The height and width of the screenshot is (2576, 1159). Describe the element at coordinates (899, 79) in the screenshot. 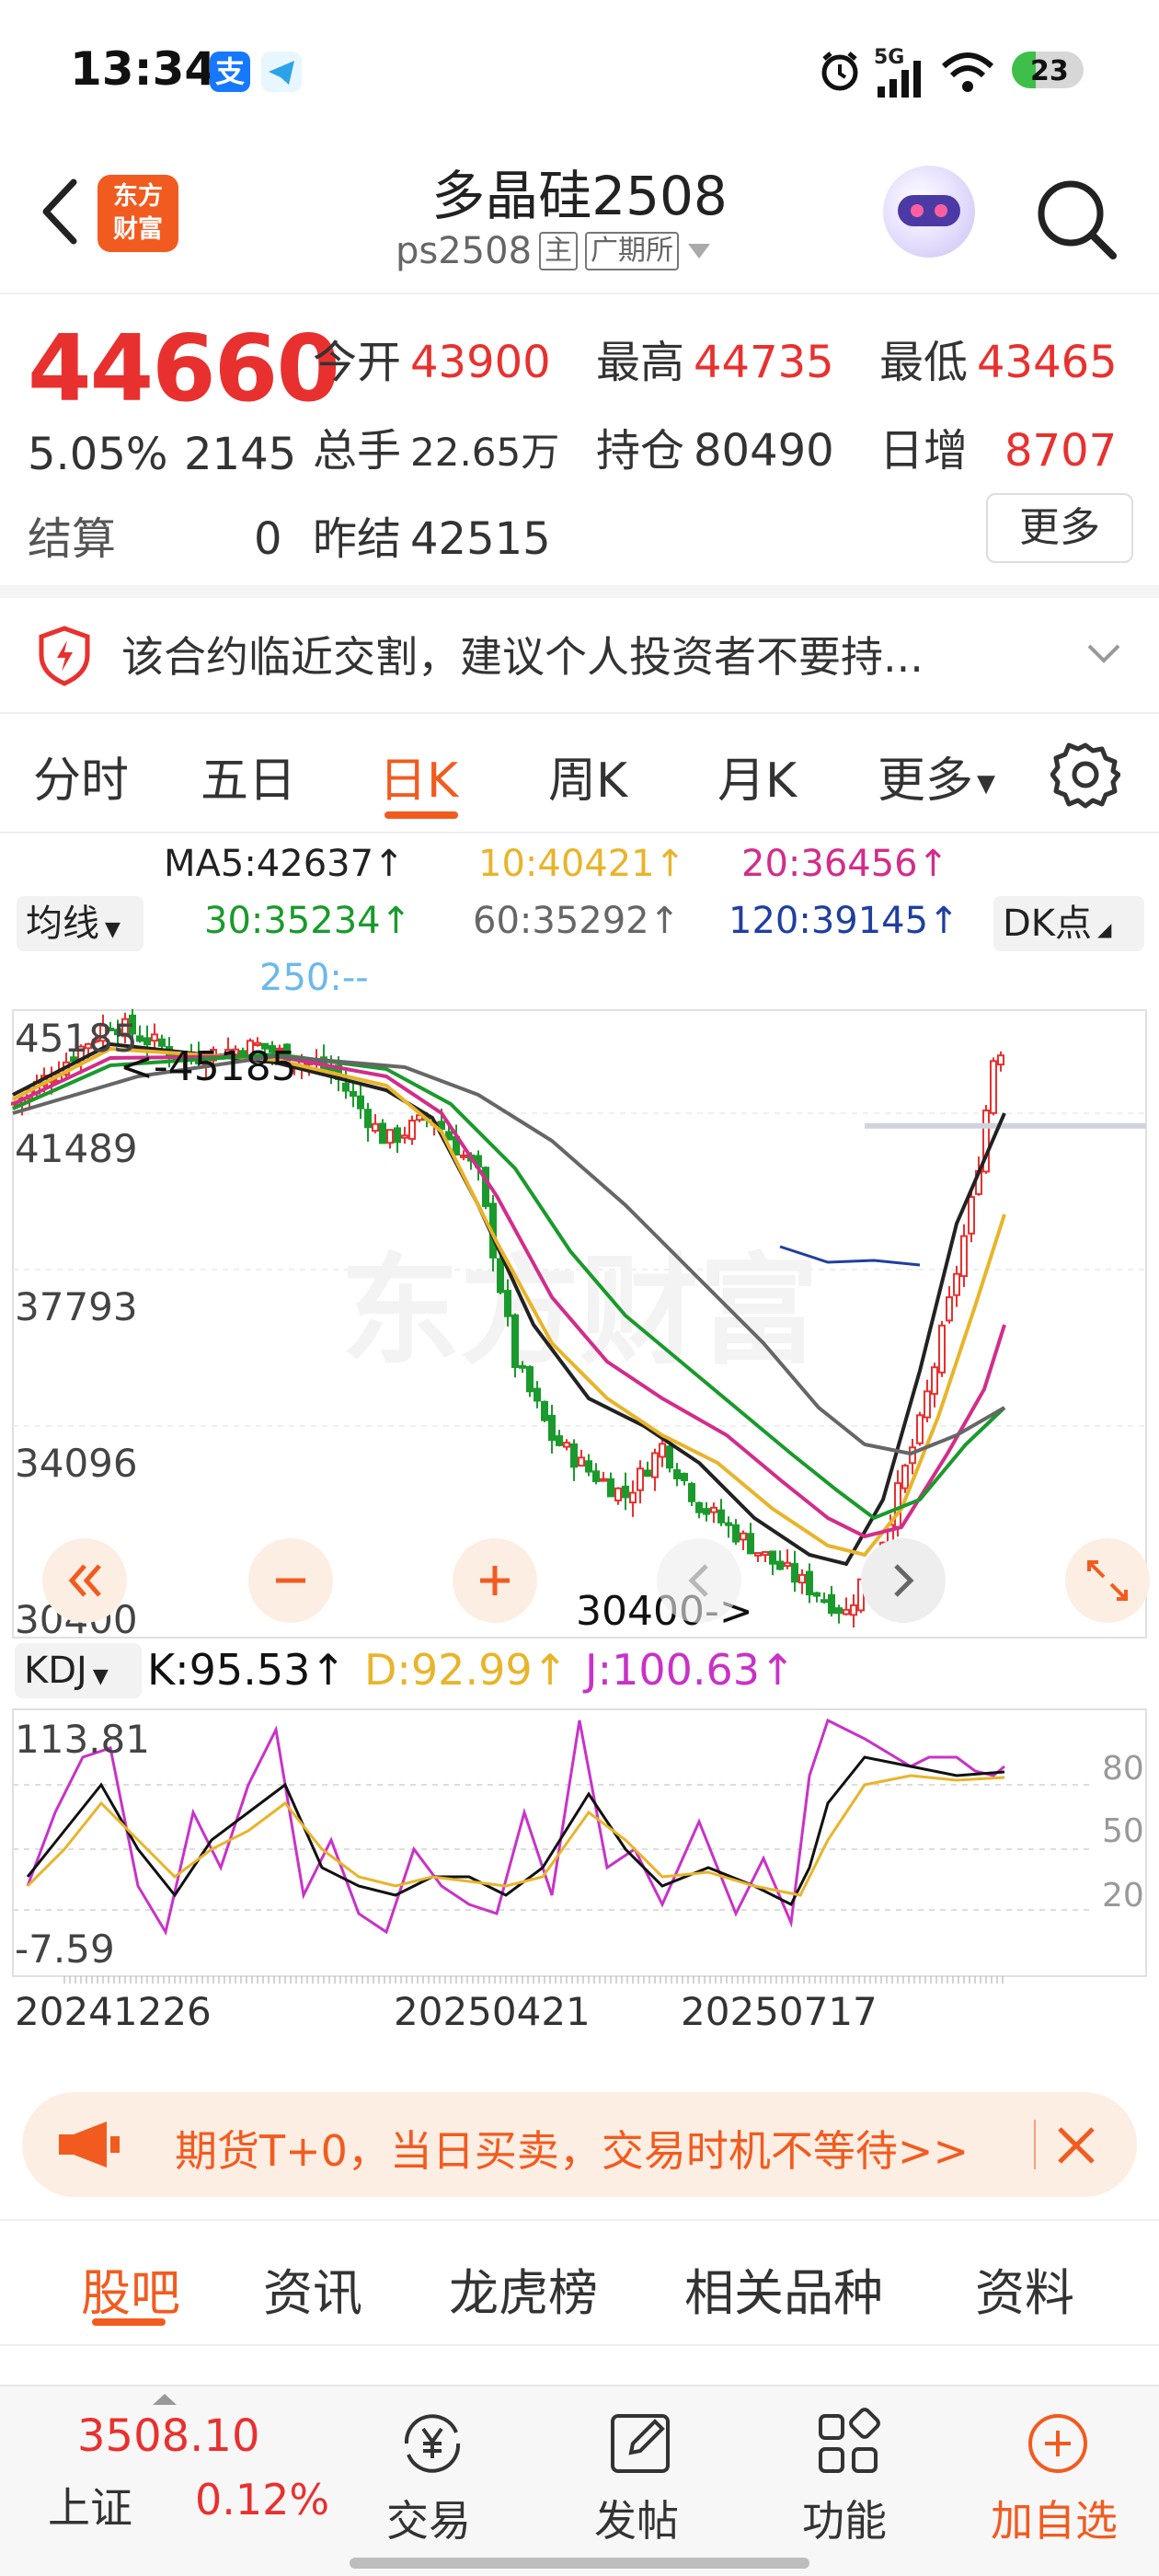

I see `signal-icon` at that location.